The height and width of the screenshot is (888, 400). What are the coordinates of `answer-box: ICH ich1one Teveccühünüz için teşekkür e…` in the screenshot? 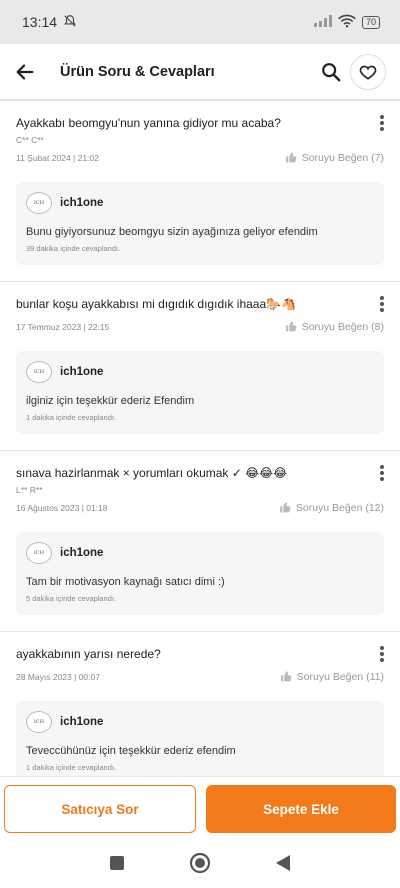 It's located at (200, 738).